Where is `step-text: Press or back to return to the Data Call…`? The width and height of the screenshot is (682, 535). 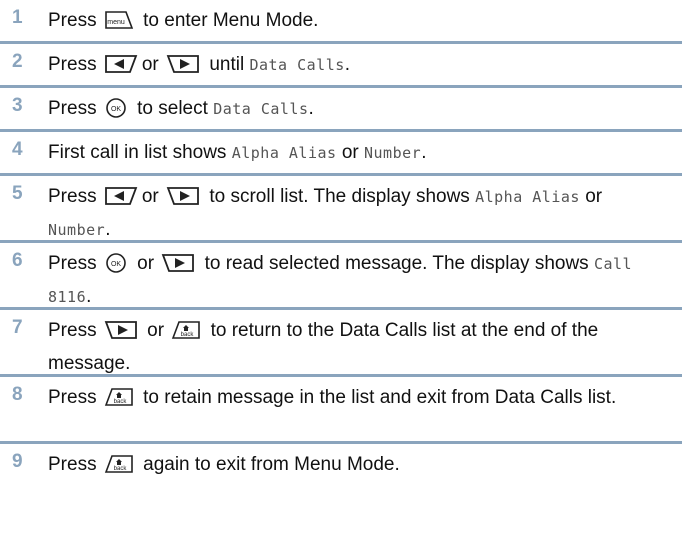
step-text: Press or back to return to the Data Call… is located at coordinates (358, 347).